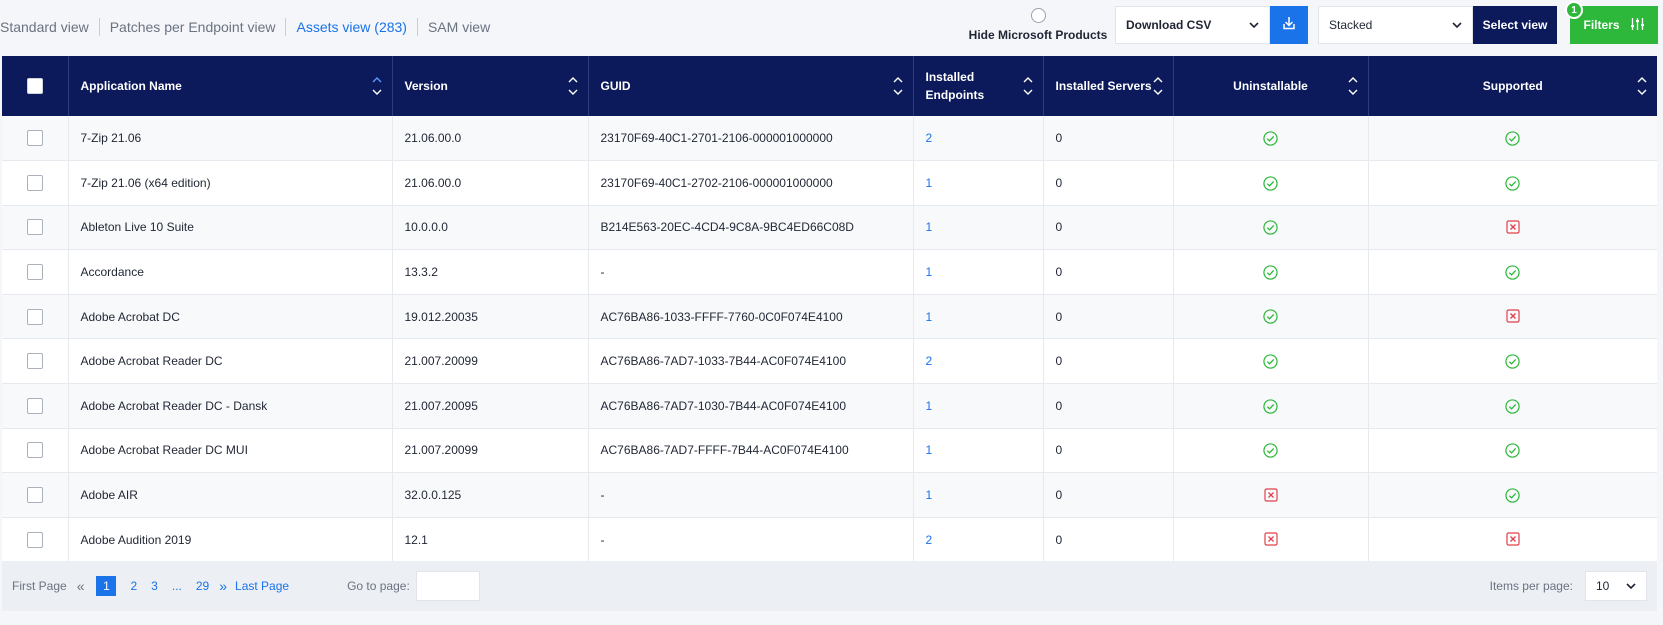 This screenshot has height=625, width=1663. Describe the element at coordinates (230, 227) in the screenshot. I see `application-name-cell: Ableton Live 10 Suite` at that location.